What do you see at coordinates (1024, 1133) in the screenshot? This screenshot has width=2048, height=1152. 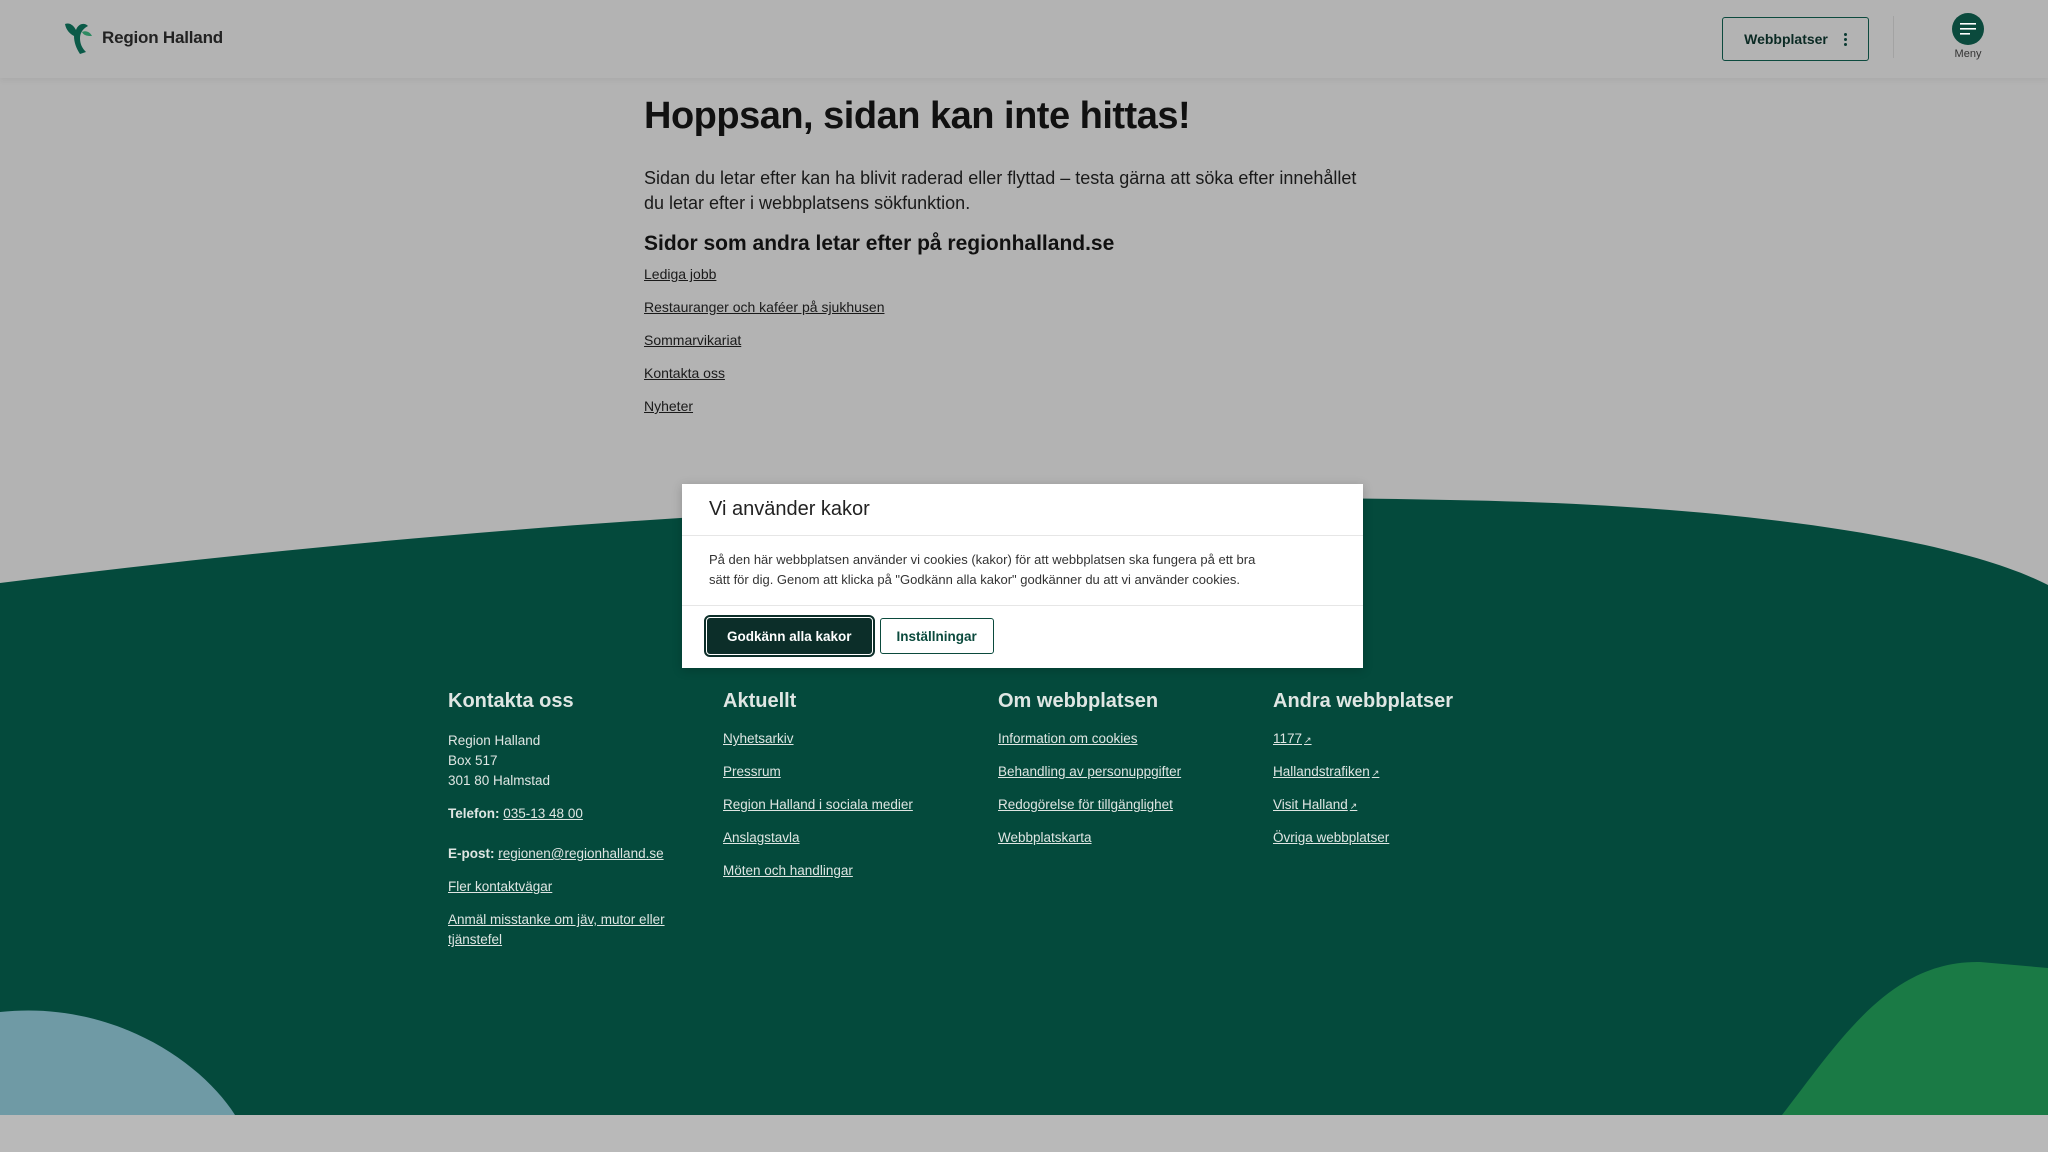 I see `bottom-strip` at bounding box center [1024, 1133].